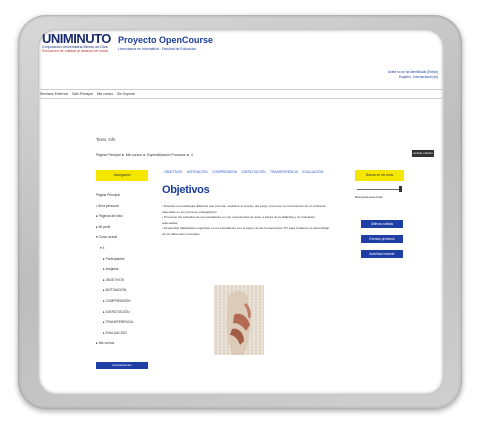  I want to click on nav-item: ▸ COMPRENSIÓN, so click(122, 301).